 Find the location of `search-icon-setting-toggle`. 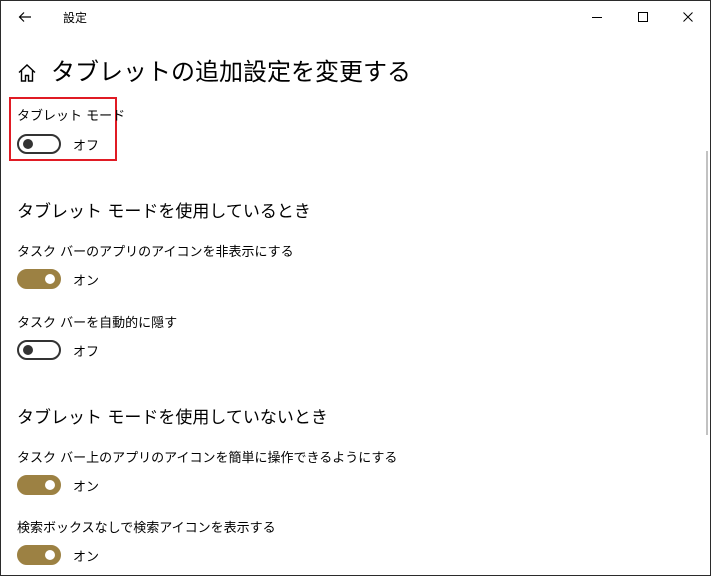

search-icon-setting-toggle is located at coordinates (39, 555).